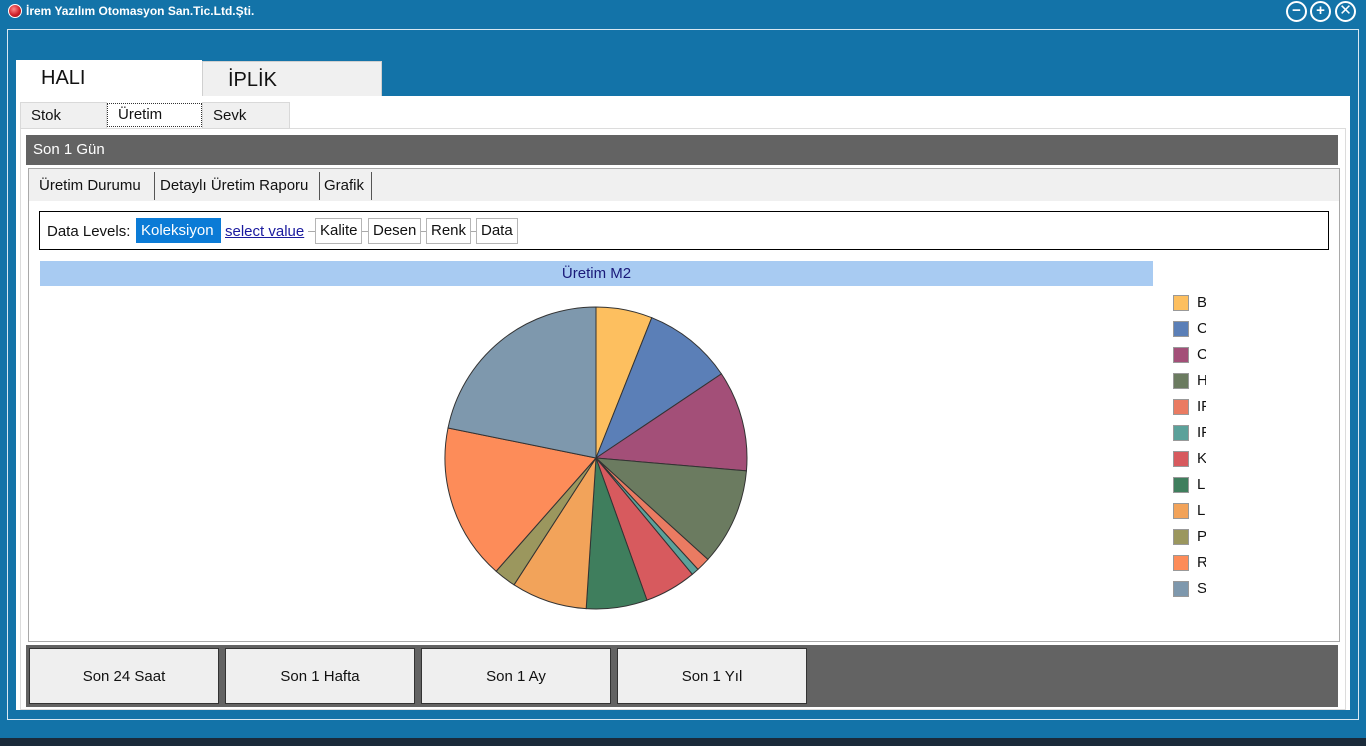  What do you see at coordinates (1201, 458) in the screenshot?
I see `legend-label: K` at bounding box center [1201, 458].